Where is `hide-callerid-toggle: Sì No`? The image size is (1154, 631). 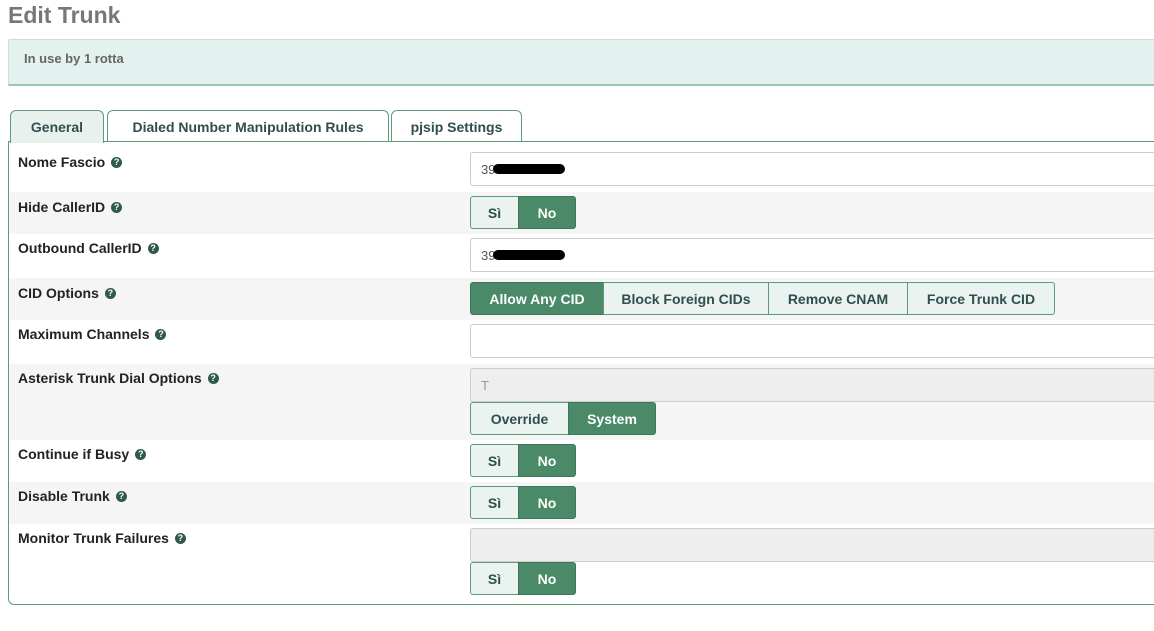
hide-callerid-toggle: Sì No is located at coordinates (523, 212).